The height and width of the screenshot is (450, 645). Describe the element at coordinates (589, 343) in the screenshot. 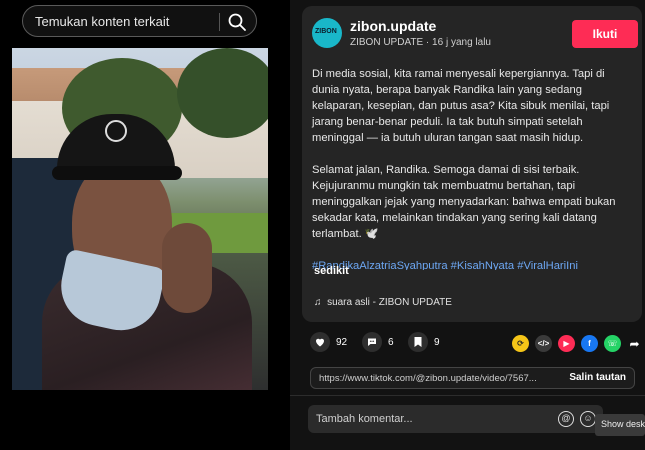

I see `facebook-icon: f` at that location.